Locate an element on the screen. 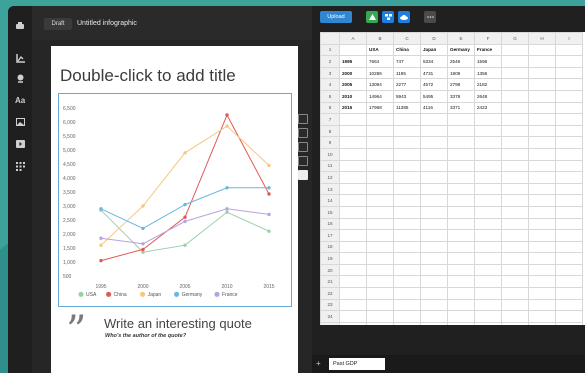  table-cell: 2010 is located at coordinates (353, 96).